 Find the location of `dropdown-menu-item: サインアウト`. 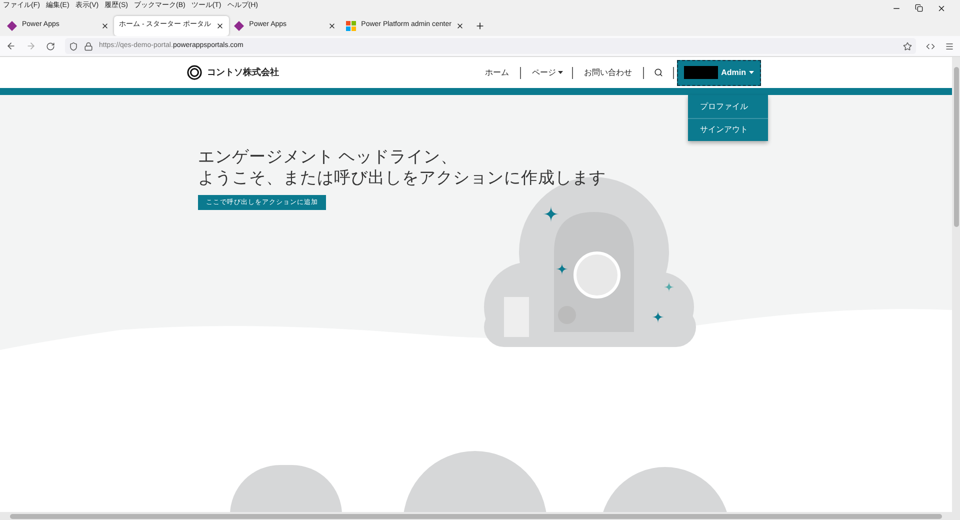

dropdown-menu-item: サインアウト is located at coordinates (728, 129).